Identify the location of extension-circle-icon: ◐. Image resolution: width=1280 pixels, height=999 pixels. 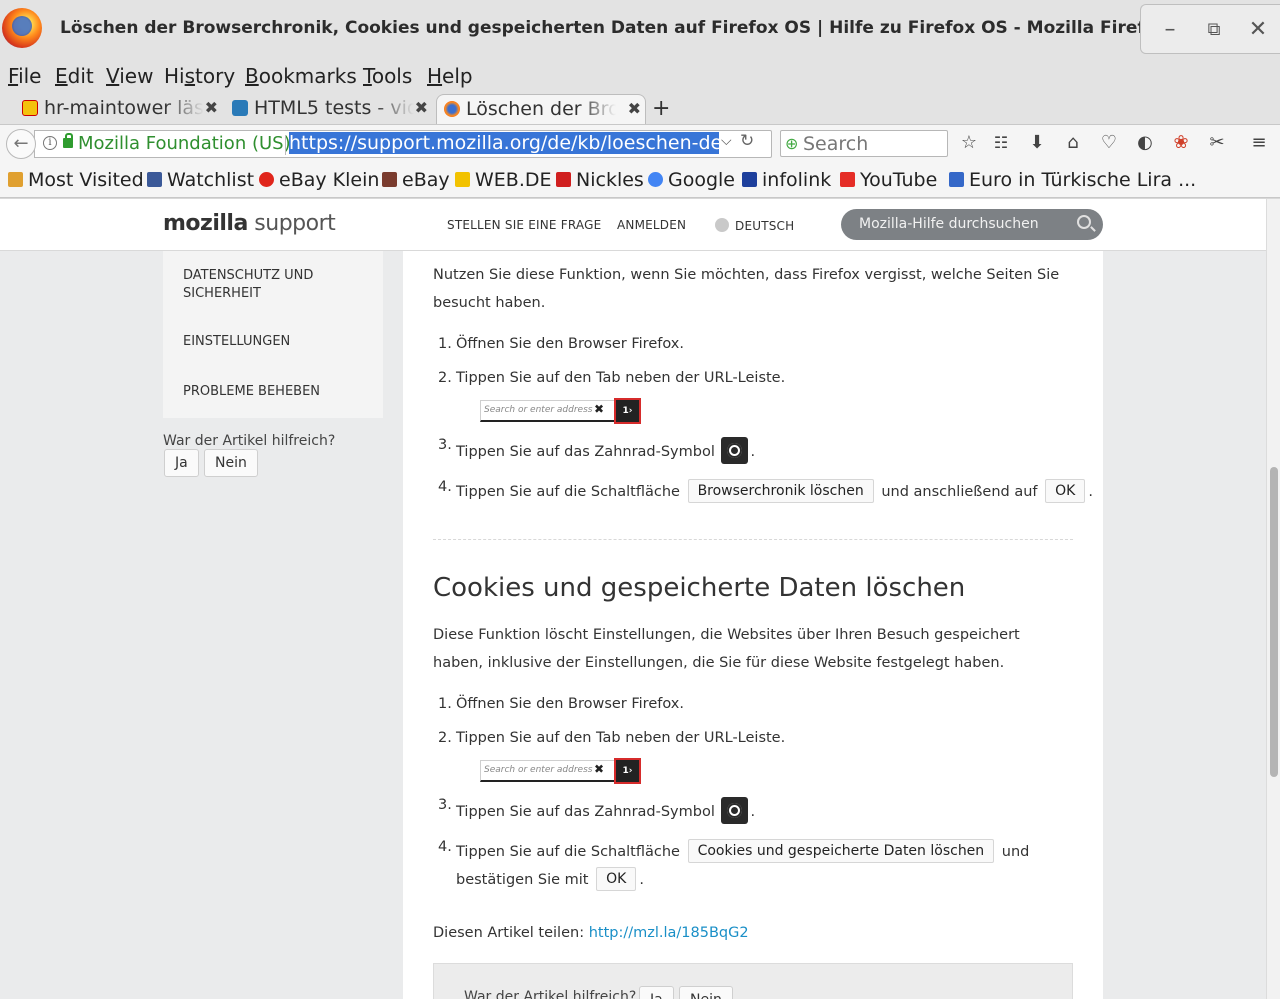
(1145, 143).